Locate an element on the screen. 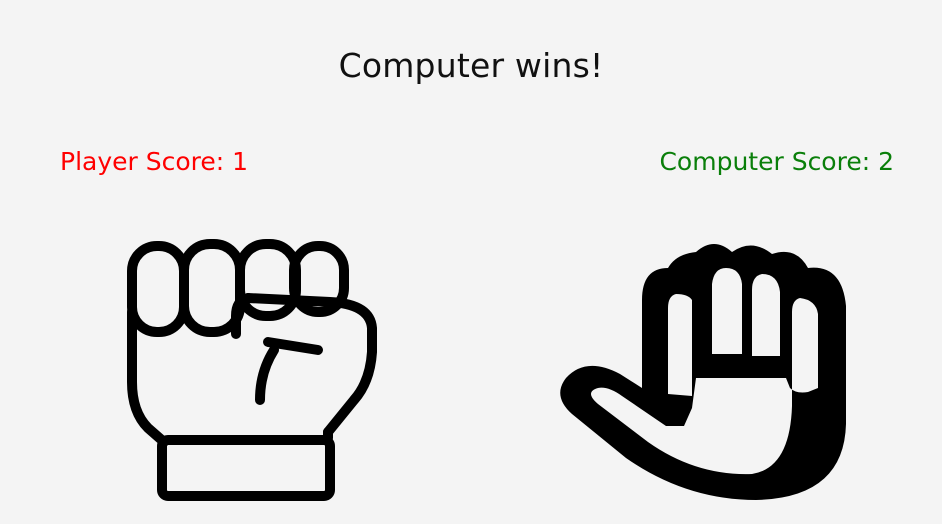 The width and height of the screenshot is (942, 524). rock-fist-icon is located at coordinates (252, 370).